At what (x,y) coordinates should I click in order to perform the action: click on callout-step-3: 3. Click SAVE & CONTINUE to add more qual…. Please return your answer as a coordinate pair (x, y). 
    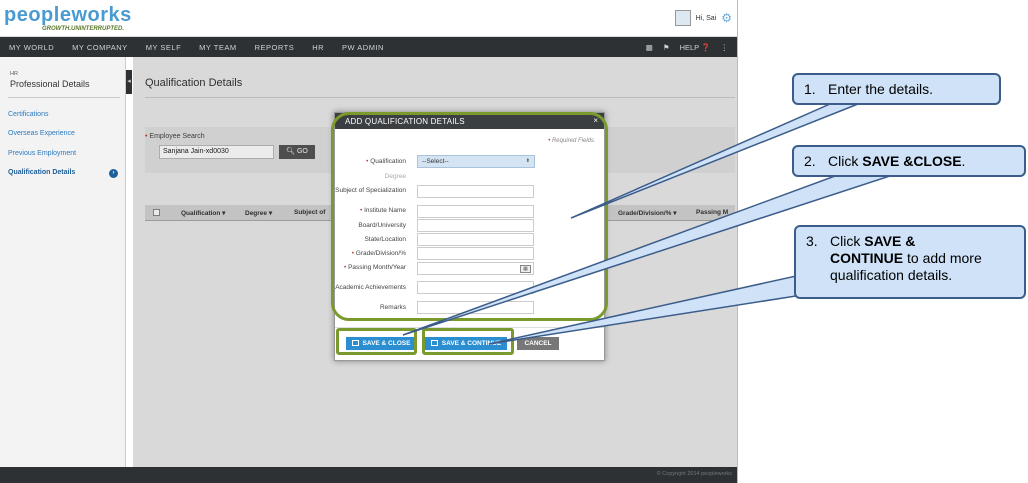
    Looking at the image, I should click on (910, 262).